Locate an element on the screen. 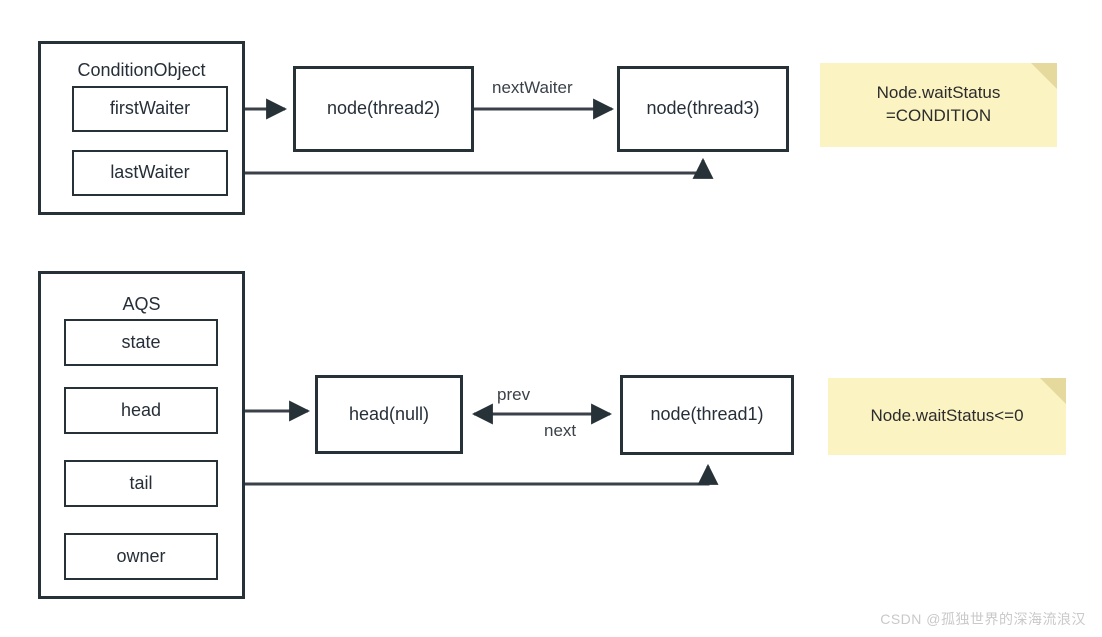 Image resolution: width=1102 pixels, height=637 pixels. field-owner-label: owner is located at coordinates (141, 555).